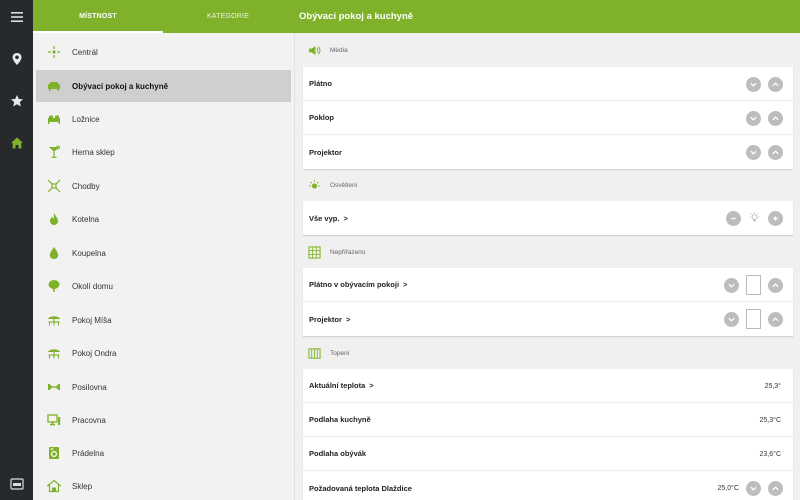  I want to click on list-item: Podlaha obývák 23,6°C, so click(548, 454).